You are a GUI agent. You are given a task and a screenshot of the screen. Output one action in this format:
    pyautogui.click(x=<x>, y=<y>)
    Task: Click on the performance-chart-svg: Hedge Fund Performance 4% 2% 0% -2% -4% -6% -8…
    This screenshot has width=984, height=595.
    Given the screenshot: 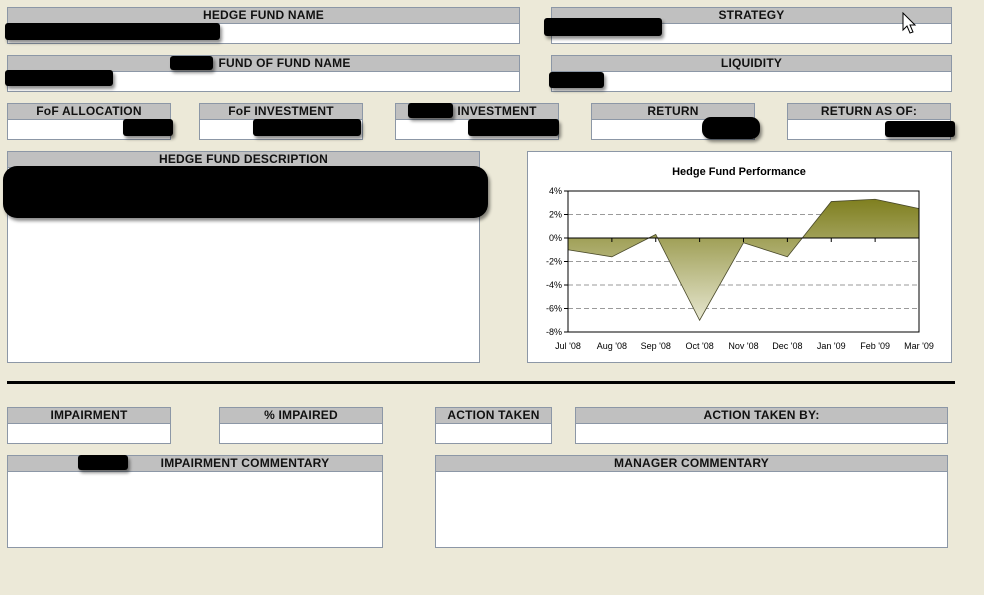 What is the action you would take?
    pyautogui.click(x=740, y=258)
    